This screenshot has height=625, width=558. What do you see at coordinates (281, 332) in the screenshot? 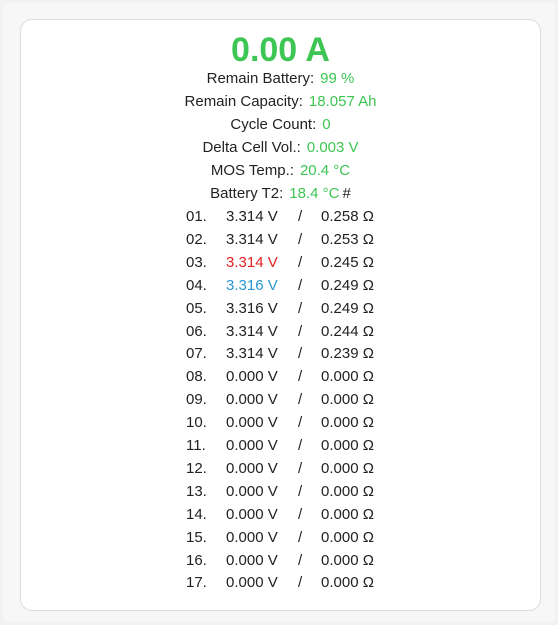
I see `cell-row: 06. 3.314 V / 0.244 Ω` at bounding box center [281, 332].